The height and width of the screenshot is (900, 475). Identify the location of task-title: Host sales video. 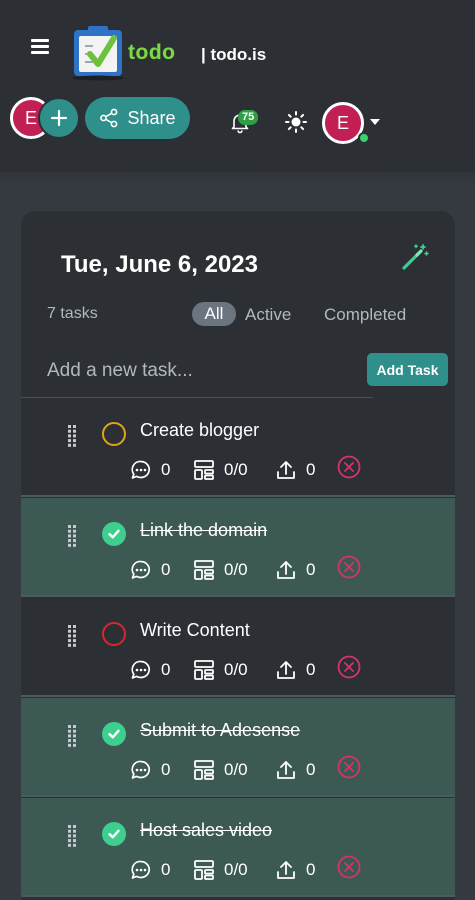
(206, 830).